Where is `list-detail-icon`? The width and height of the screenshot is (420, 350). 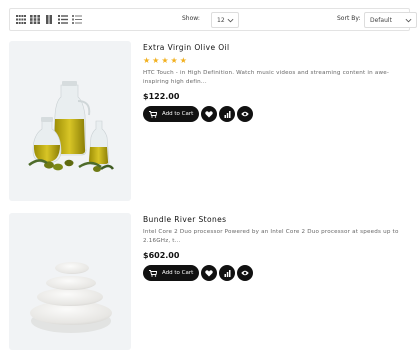 list-detail-icon is located at coordinates (77, 19).